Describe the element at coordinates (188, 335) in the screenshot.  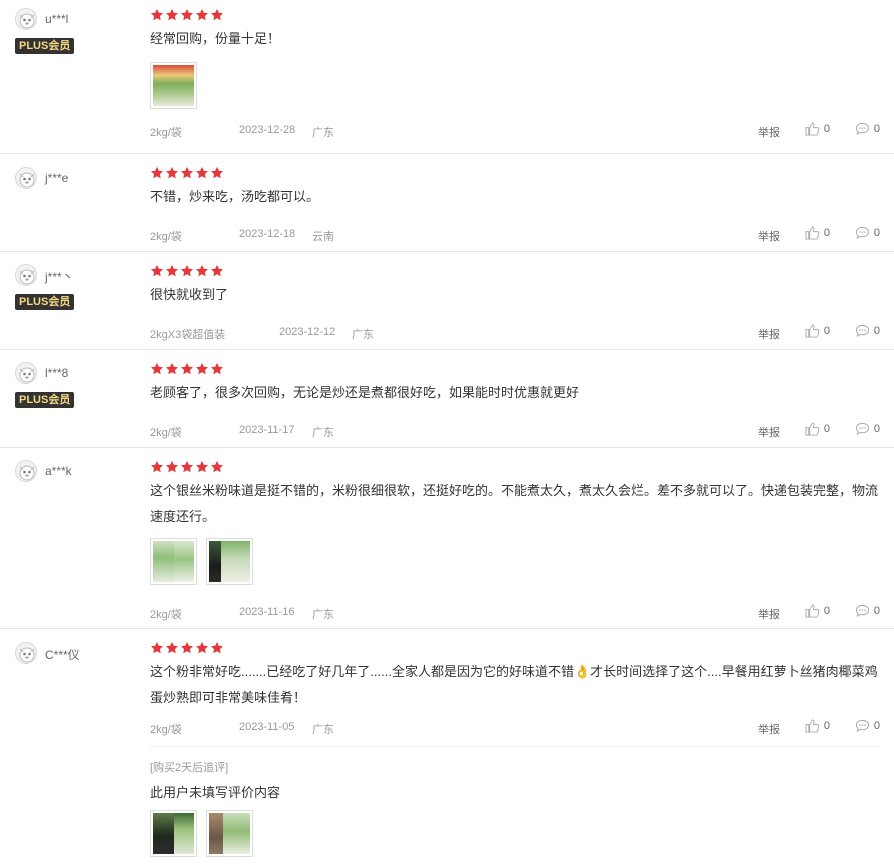
I see `product-spec: 2kgX3袋超值装` at that location.